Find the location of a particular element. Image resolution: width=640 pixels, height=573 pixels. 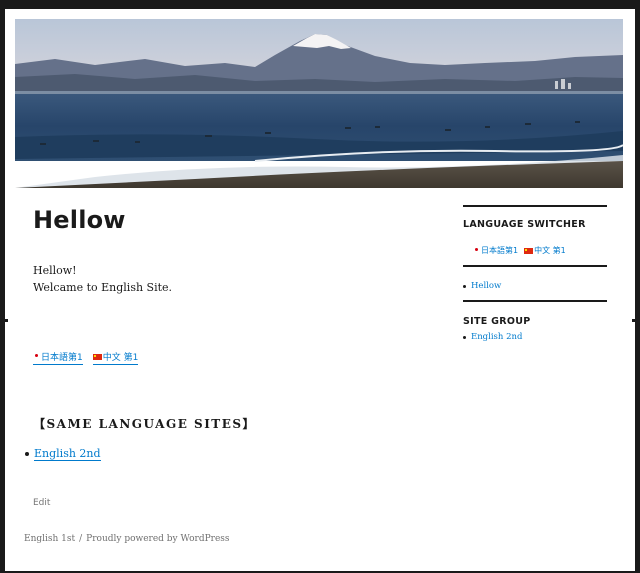

inline-language-links: 日本語第1 中文 第1 is located at coordinates (86, 357).